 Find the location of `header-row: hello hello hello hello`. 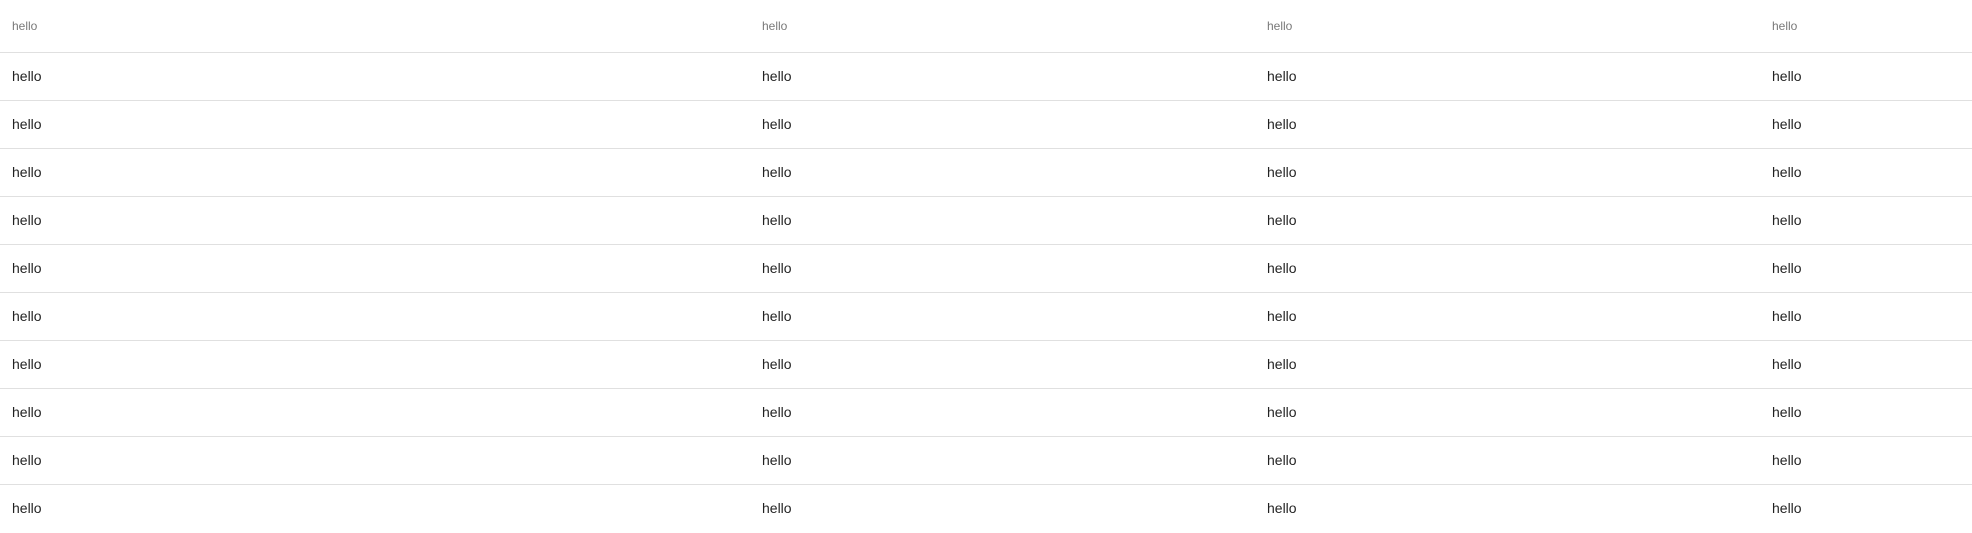

header-row: hello hello hello hello is located at coordinates (986, 26).